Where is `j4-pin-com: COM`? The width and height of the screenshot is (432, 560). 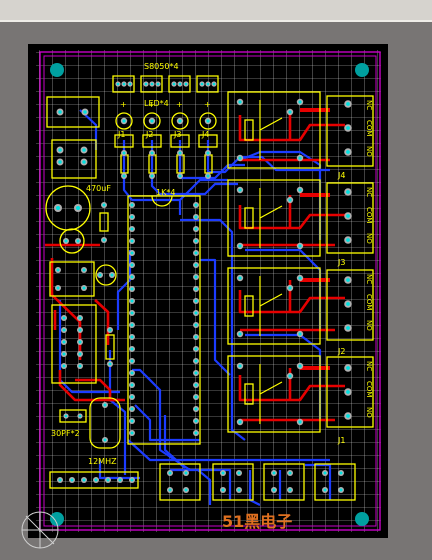
j4-pin-com: COM is located at coordinates (369, 128).